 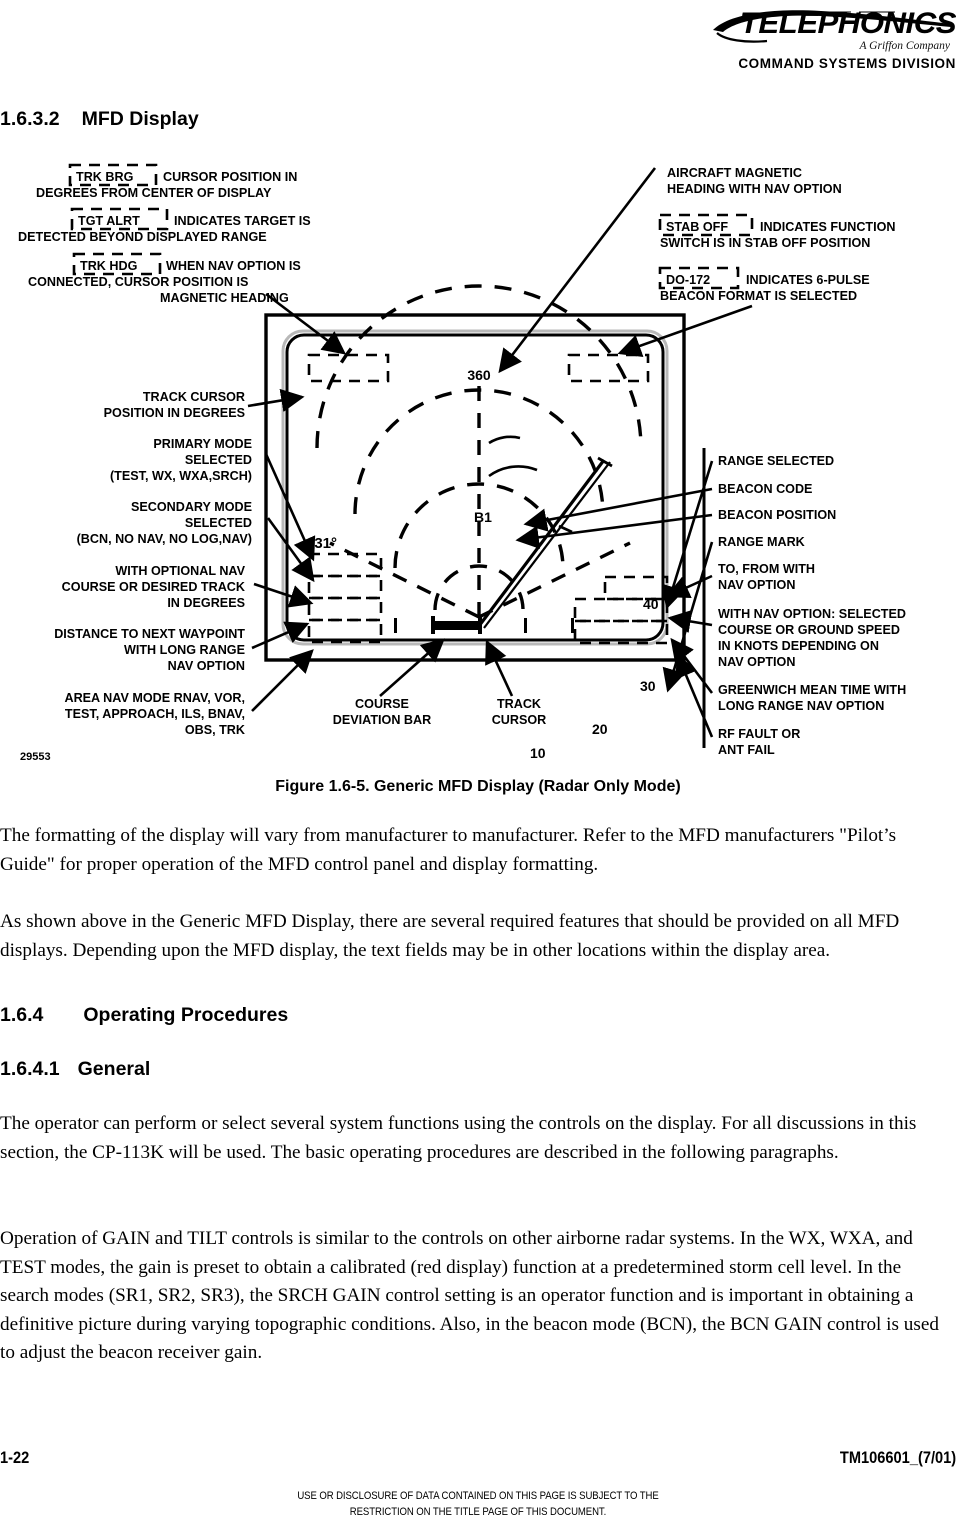 What do you see at coordinates (519, 720) in the screenshot?
I see `callout-tc-line2: CURSOR` at bounding box center [519, 720].